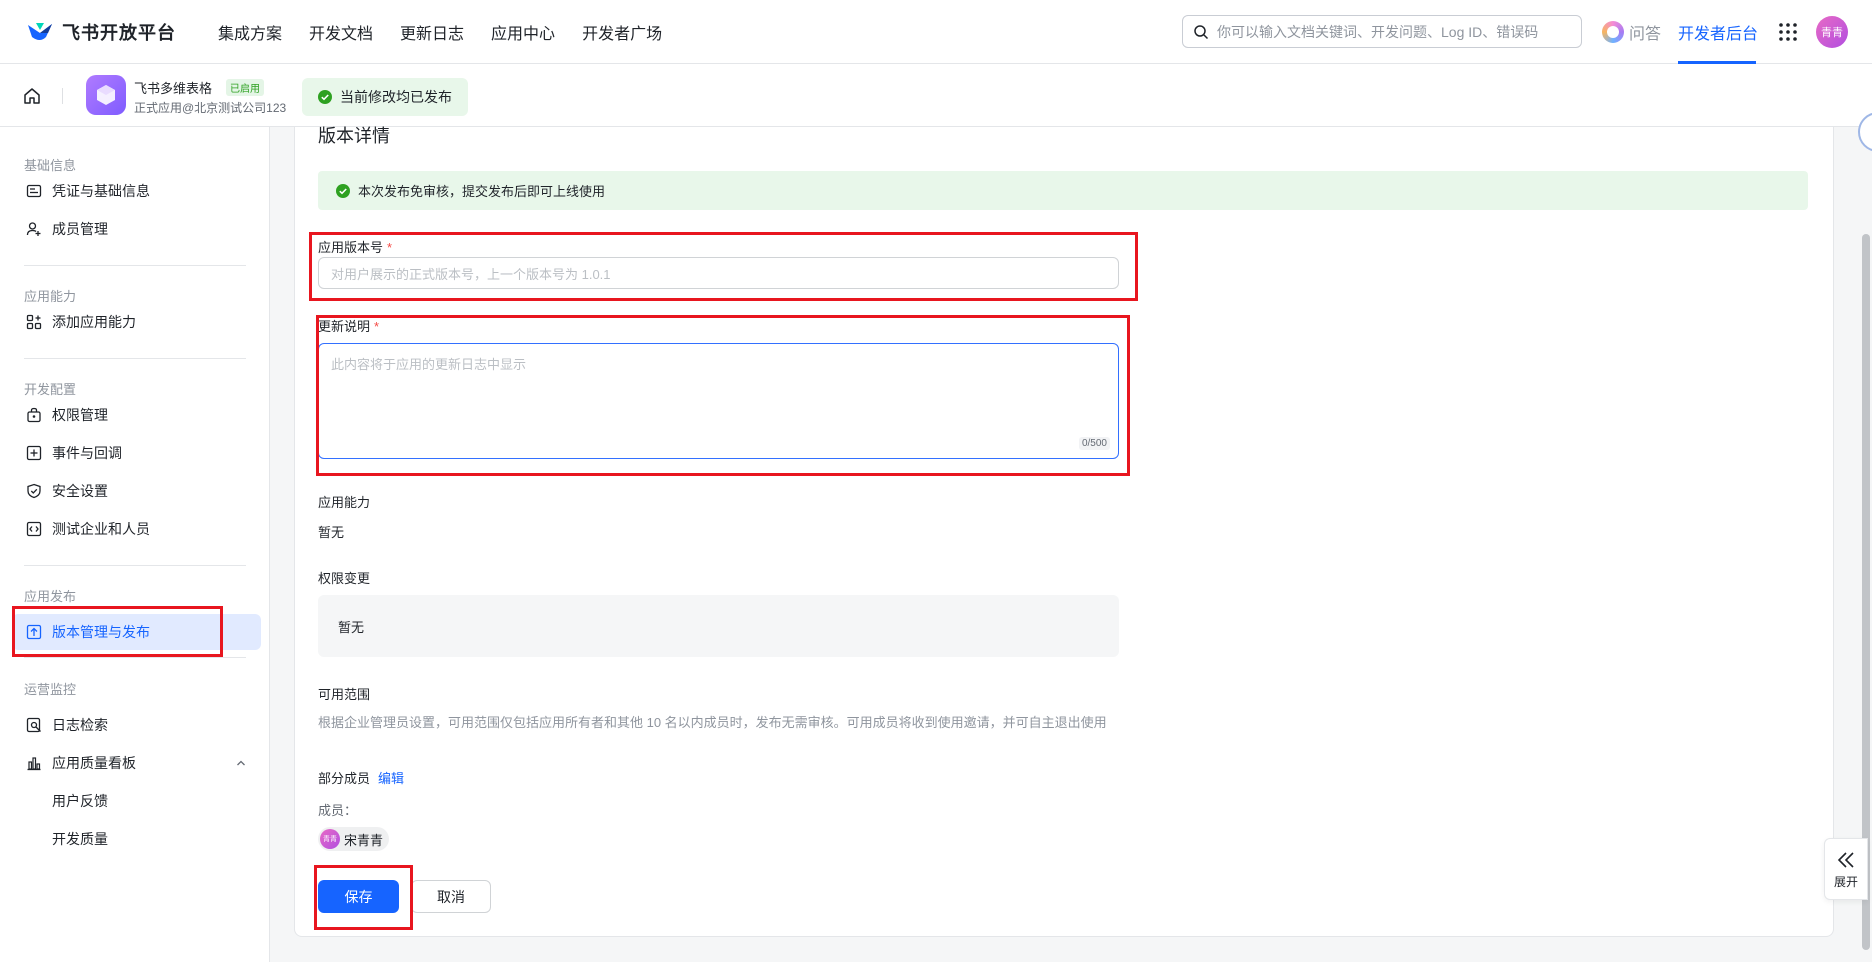 This screenshot has height=962, width=1872. I want to click on search-input: 你可以输入文档关键词、开发问题、Log ID、错误码, so click(1382, 31).